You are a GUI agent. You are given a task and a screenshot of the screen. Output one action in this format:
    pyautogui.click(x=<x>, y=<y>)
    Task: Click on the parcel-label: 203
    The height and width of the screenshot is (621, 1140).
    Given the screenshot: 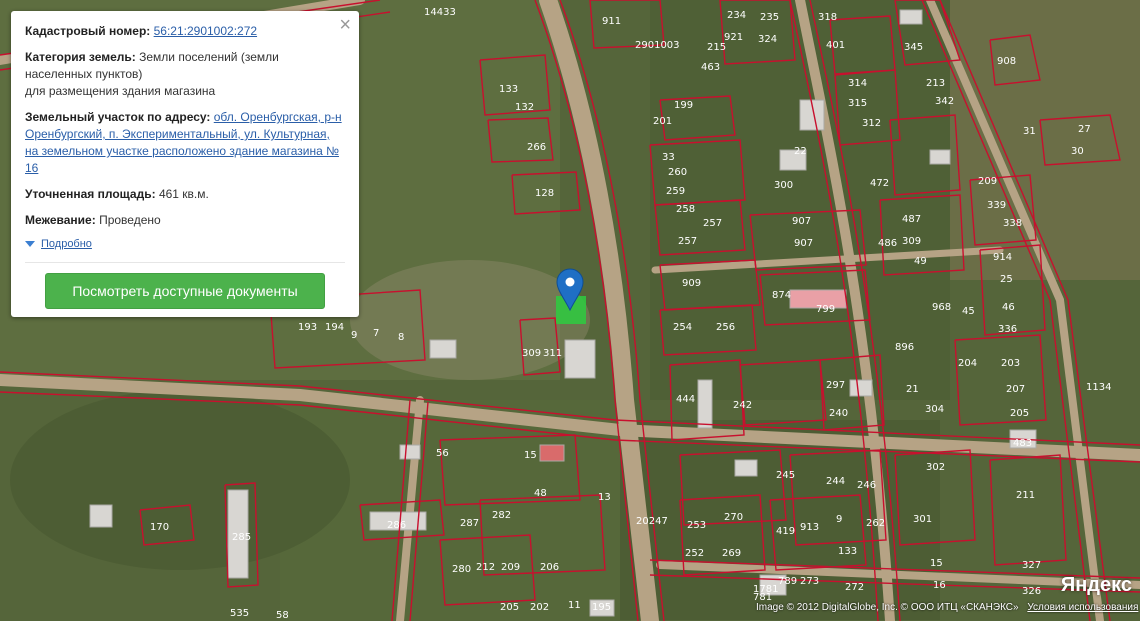 What is the action you would take?
    pyautogui.click(x=1010, y=363)
    